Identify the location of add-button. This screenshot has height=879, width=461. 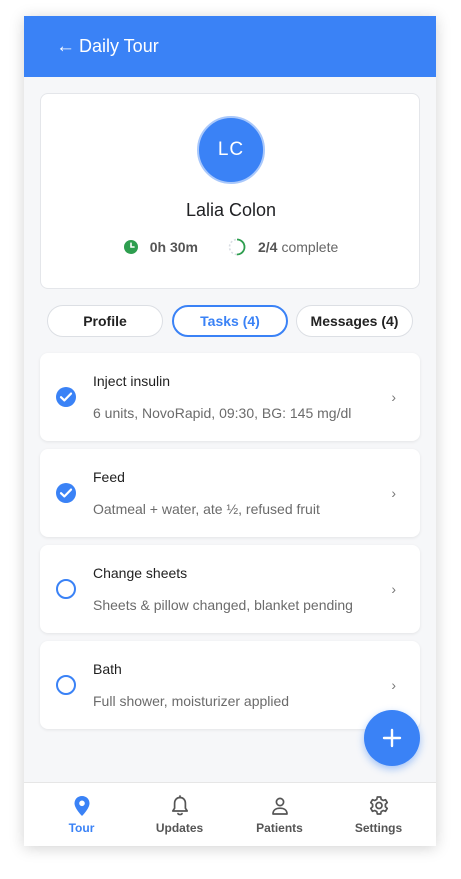
(392, 738).